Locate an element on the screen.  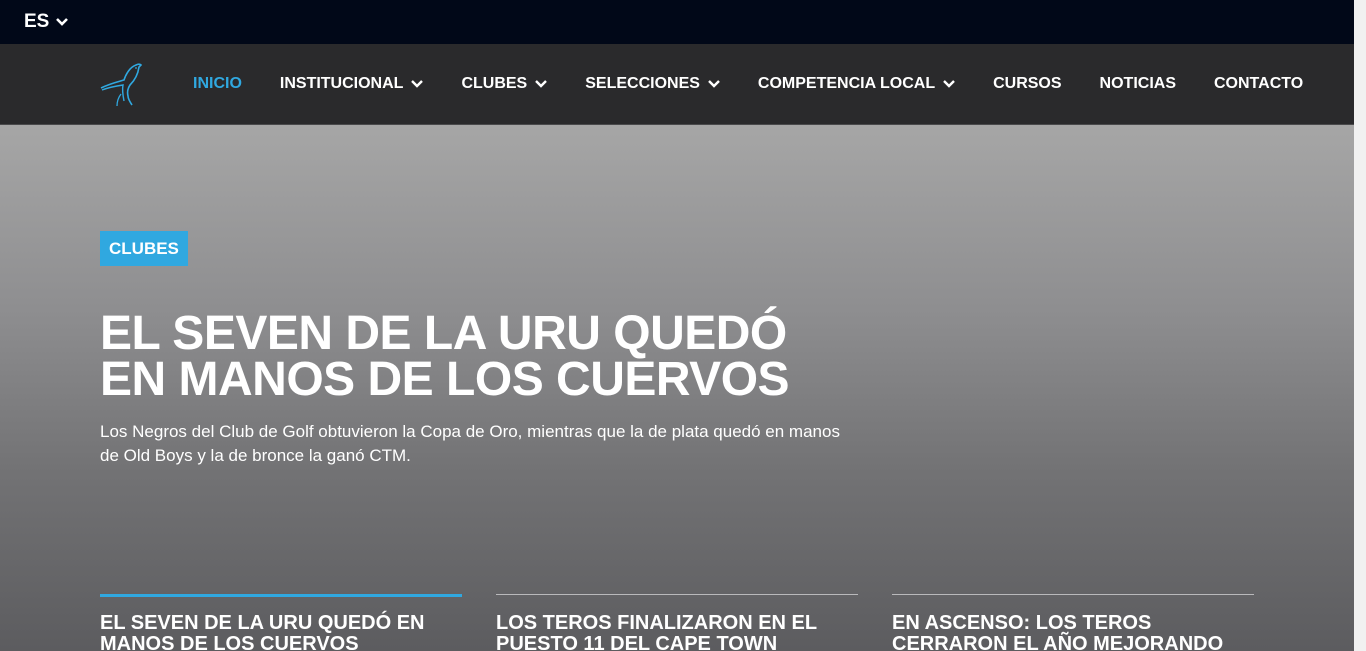
nav-item-inicio: INICIO is located at coordinates (217, 84).